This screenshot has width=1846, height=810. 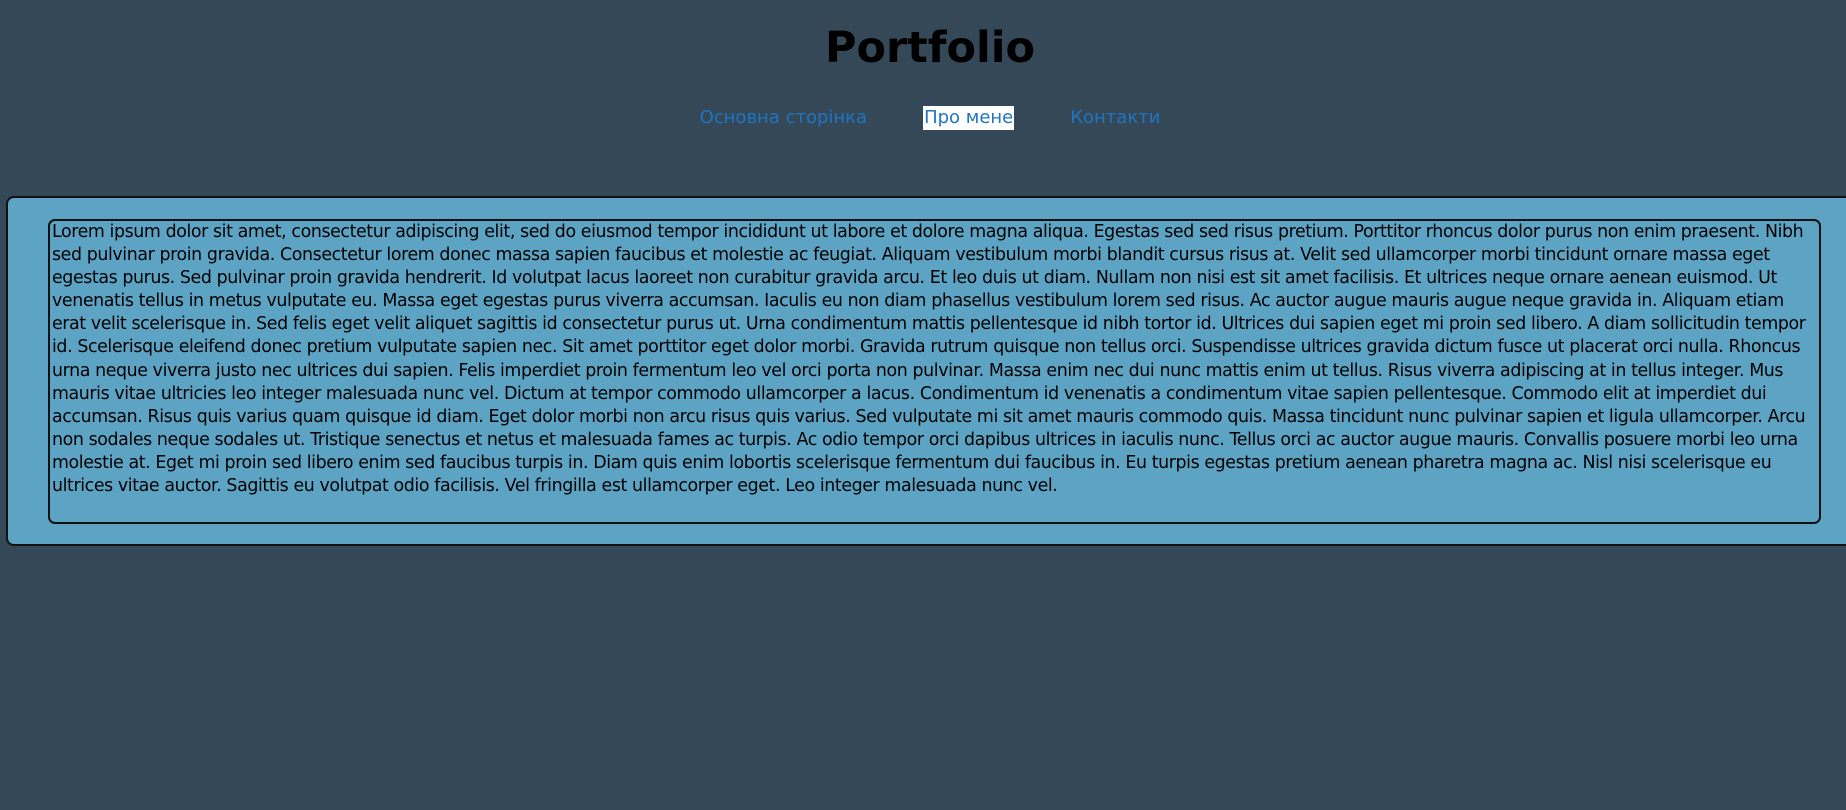 What do you see at coordinates (783, 118) in the screenshot?
I see `nav-link-home: Основна сторінка` at bounding box center [783, 118].